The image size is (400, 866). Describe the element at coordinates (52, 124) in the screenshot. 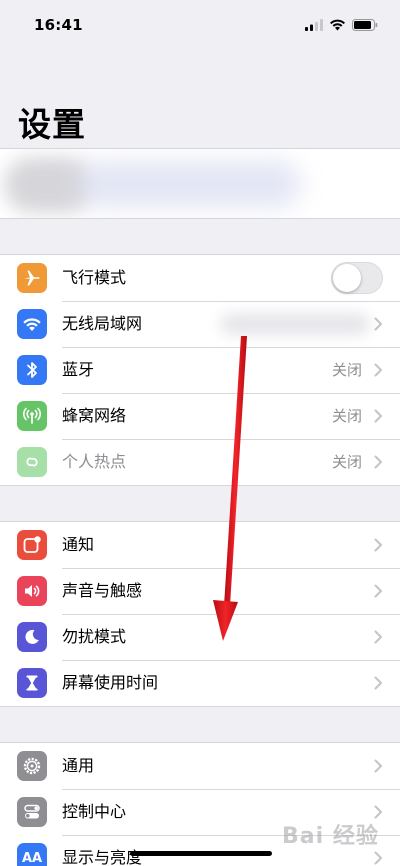

I see `page-title: 设置` at that location.